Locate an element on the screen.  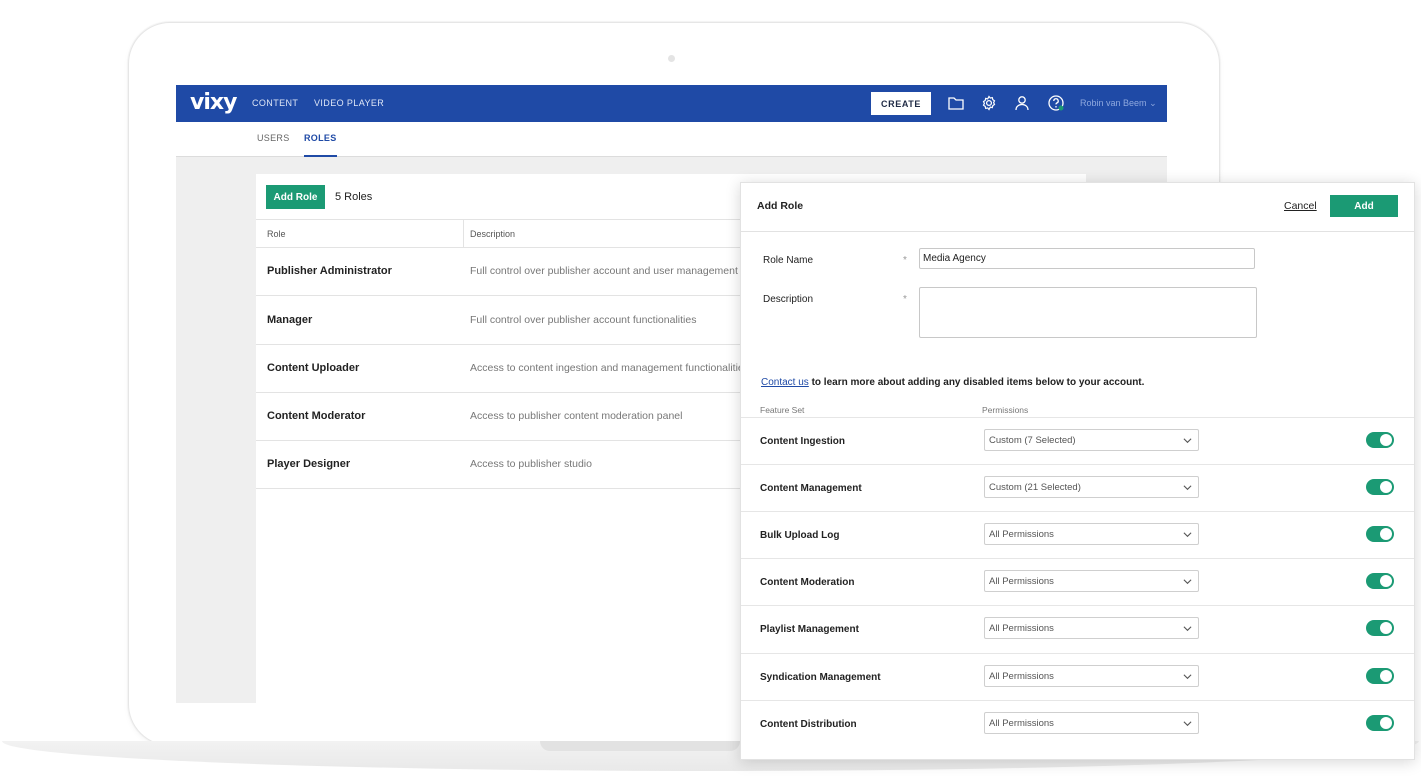
role-name: Content Uploader is located at coordinates (313, 368).